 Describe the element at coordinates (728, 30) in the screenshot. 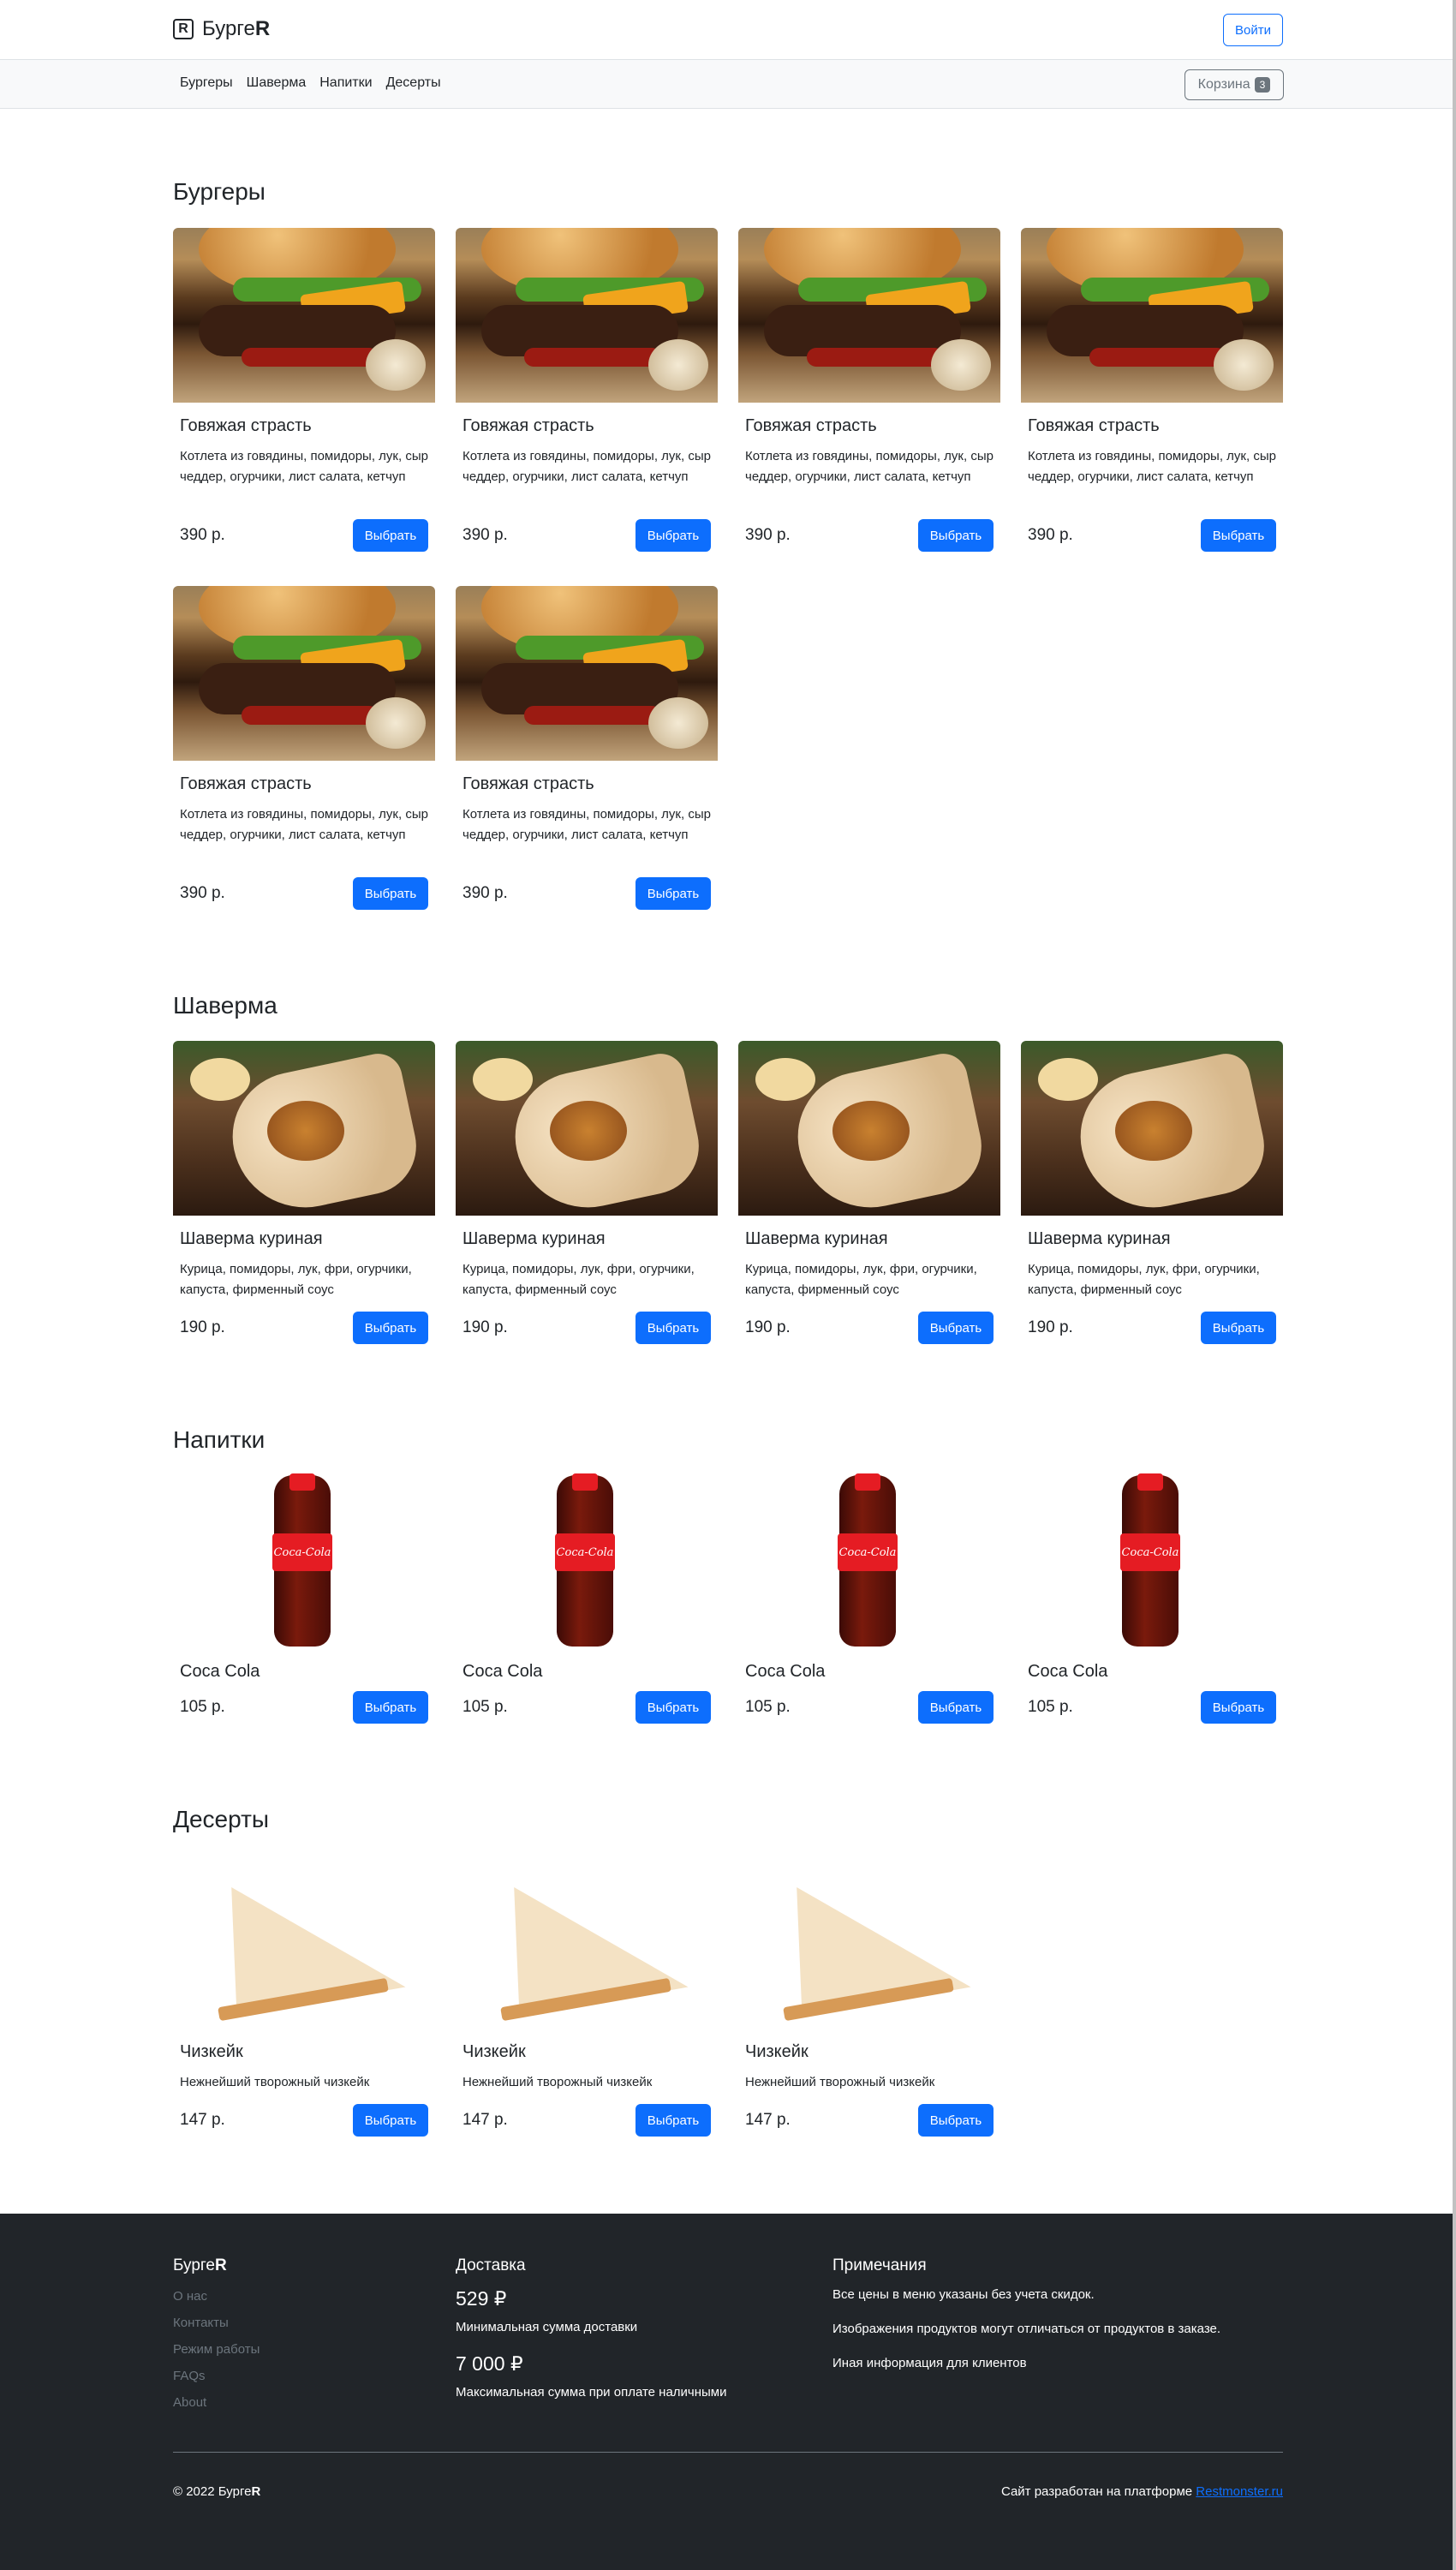

I see `top-header: R БургеR Войти` at that location.